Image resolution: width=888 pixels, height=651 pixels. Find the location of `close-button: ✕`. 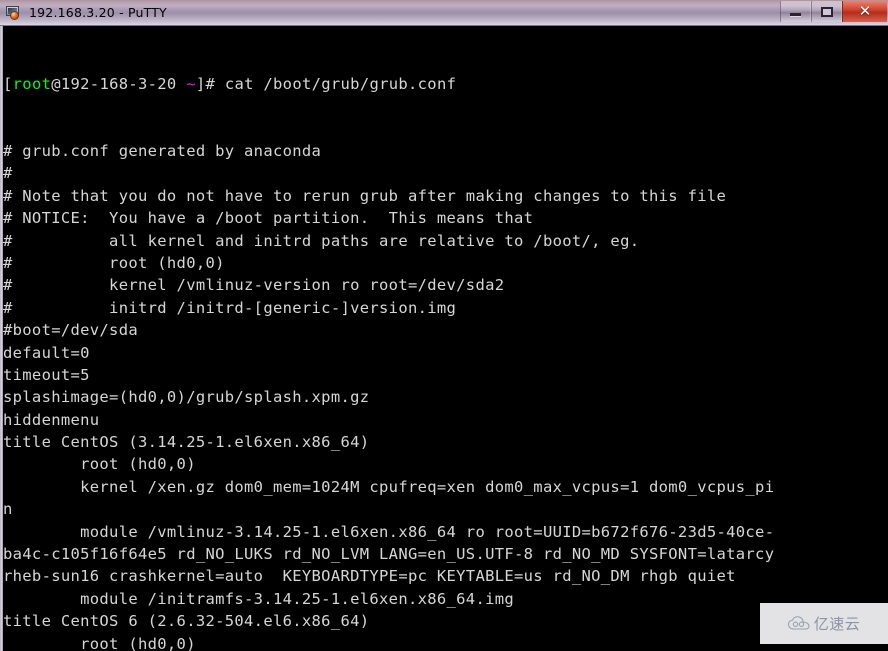

close-button: ✕ is located at coordinates (864, 11).